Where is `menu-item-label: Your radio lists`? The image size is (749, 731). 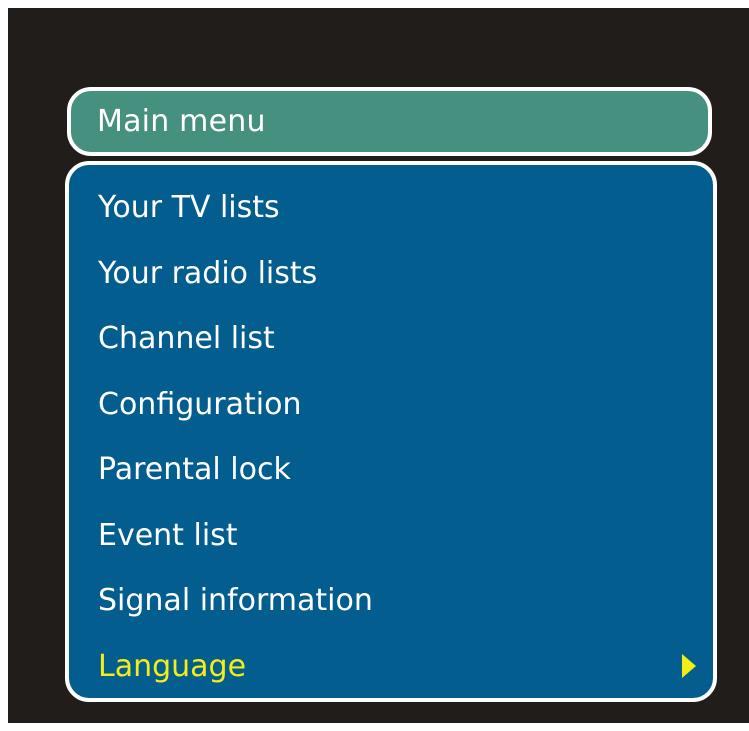
menu-item-label: Your radio lists is located at coordinates (208, 273).